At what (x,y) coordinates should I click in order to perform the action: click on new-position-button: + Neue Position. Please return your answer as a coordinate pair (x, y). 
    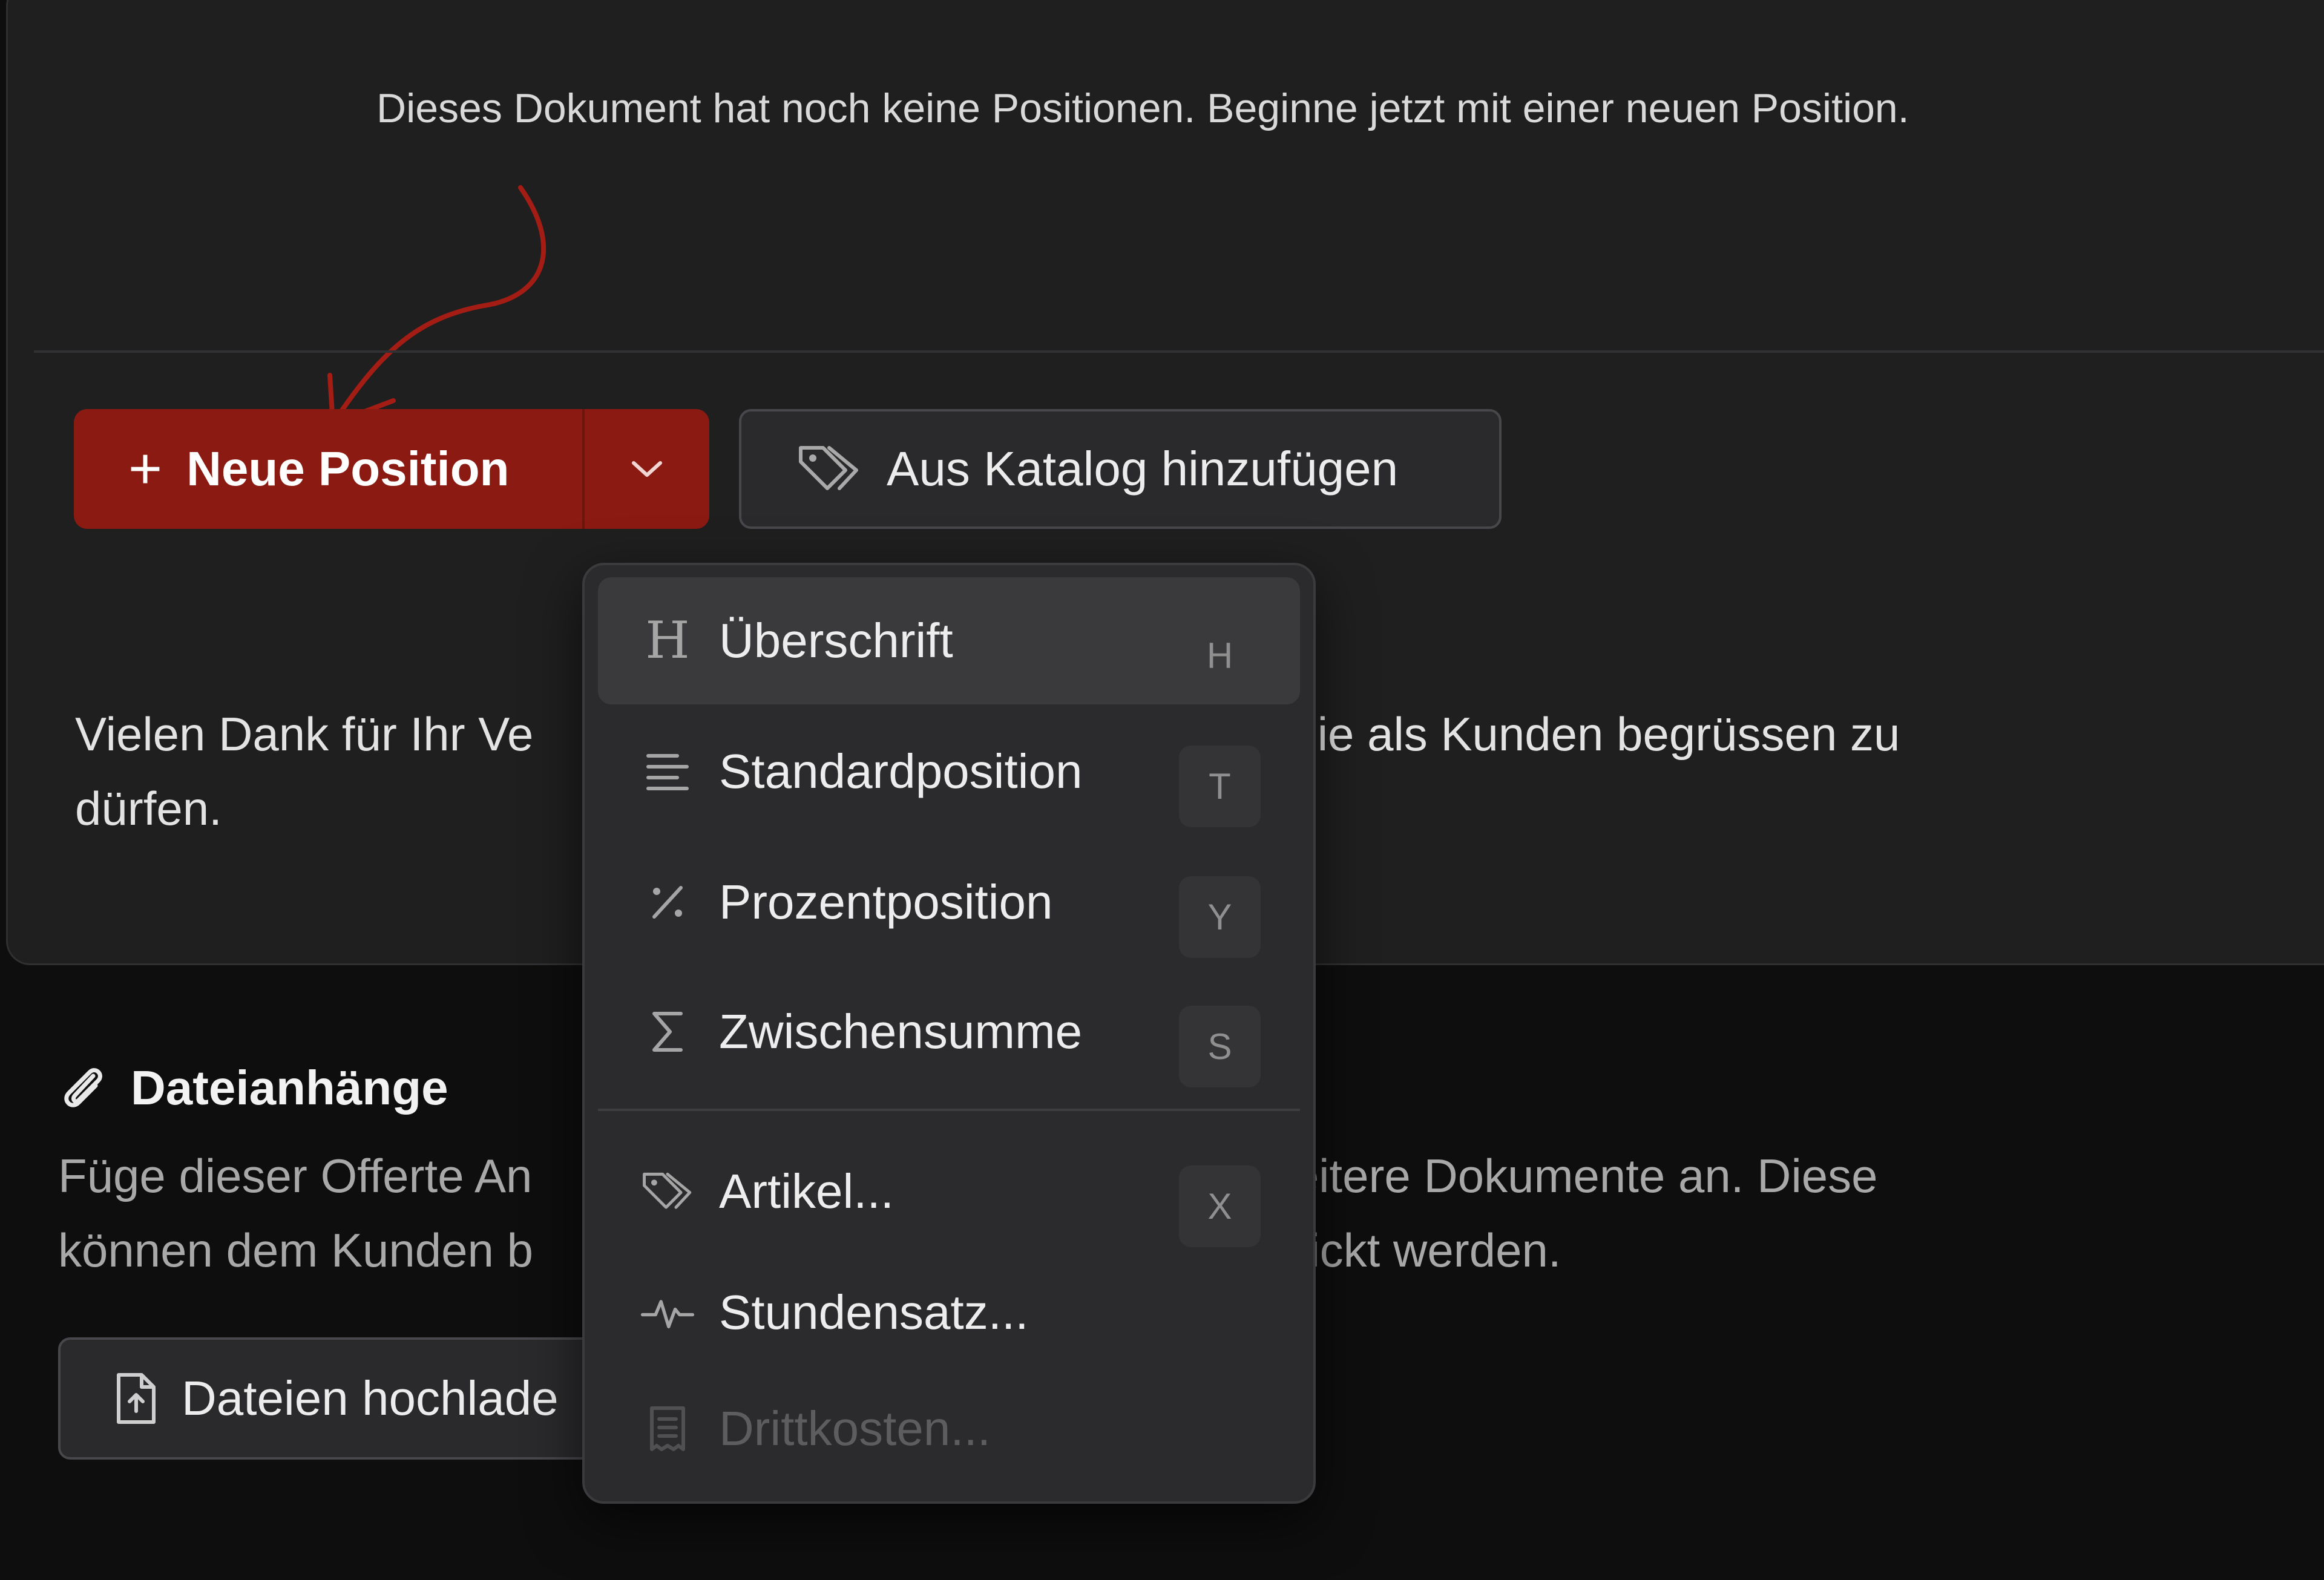
    Looking at the image, I should click on (328, 469).